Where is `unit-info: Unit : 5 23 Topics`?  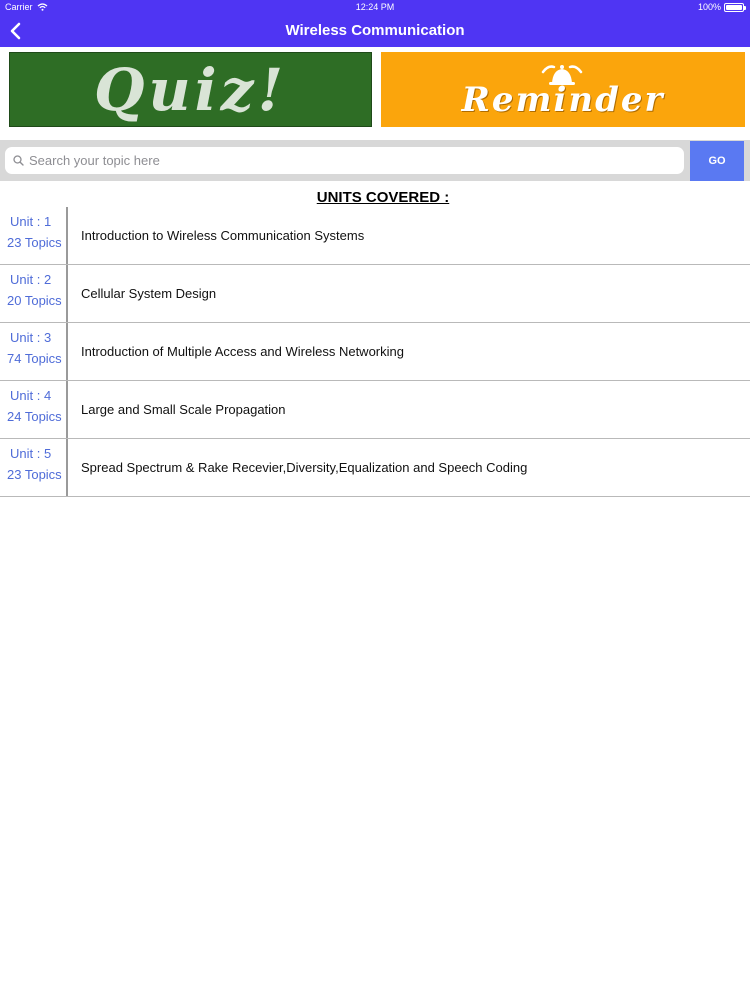 unit-info: Unit : 5 23 Topics is located at coordinates (34, 467).